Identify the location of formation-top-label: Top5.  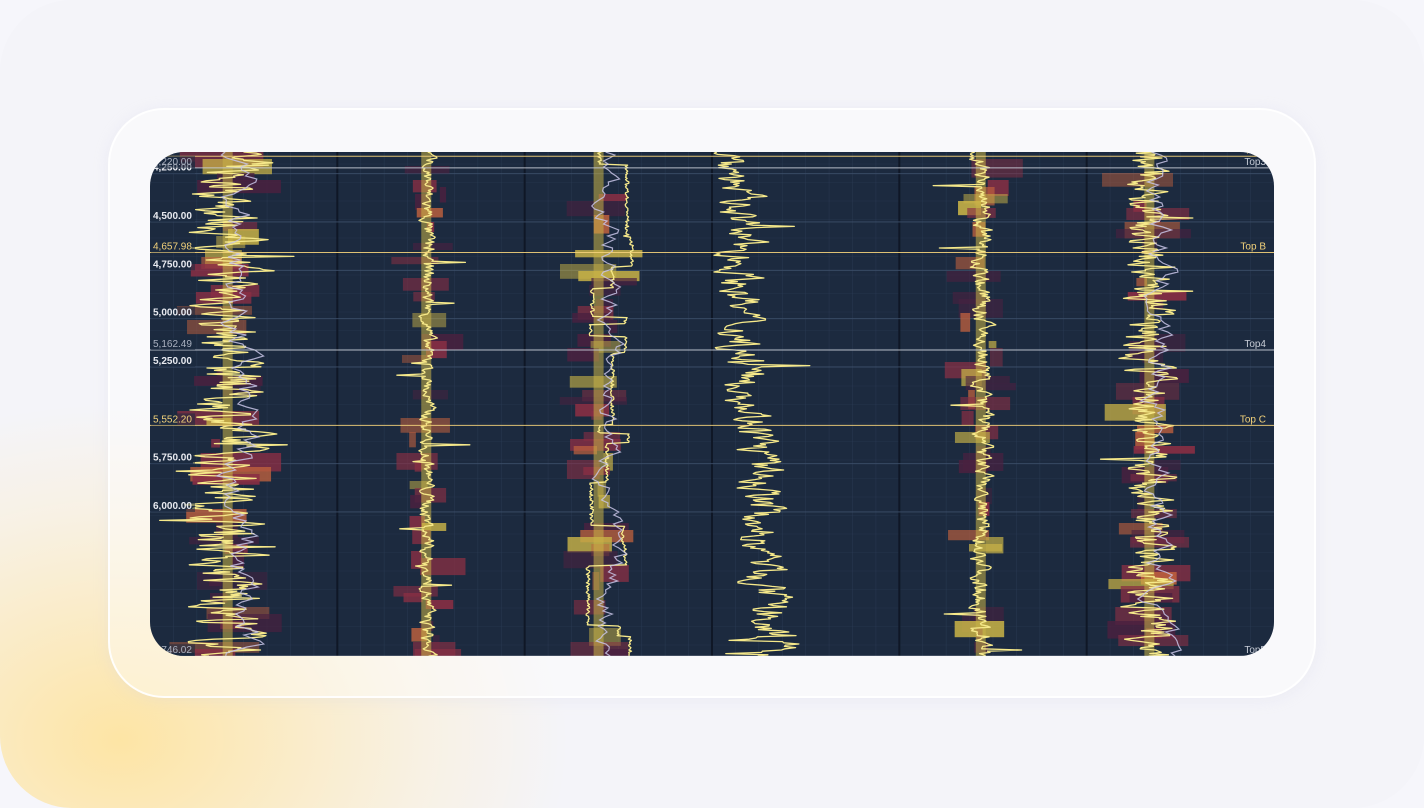
(1255, 650).